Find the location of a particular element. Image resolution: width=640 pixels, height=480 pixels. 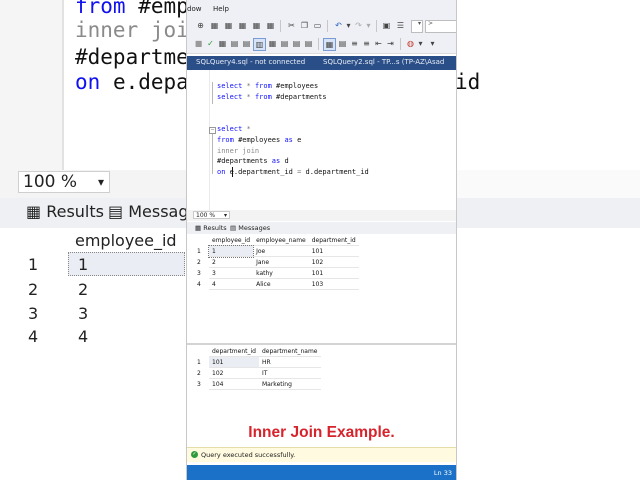

table-row: 2 102 IT is located at coordinates (258, 373).